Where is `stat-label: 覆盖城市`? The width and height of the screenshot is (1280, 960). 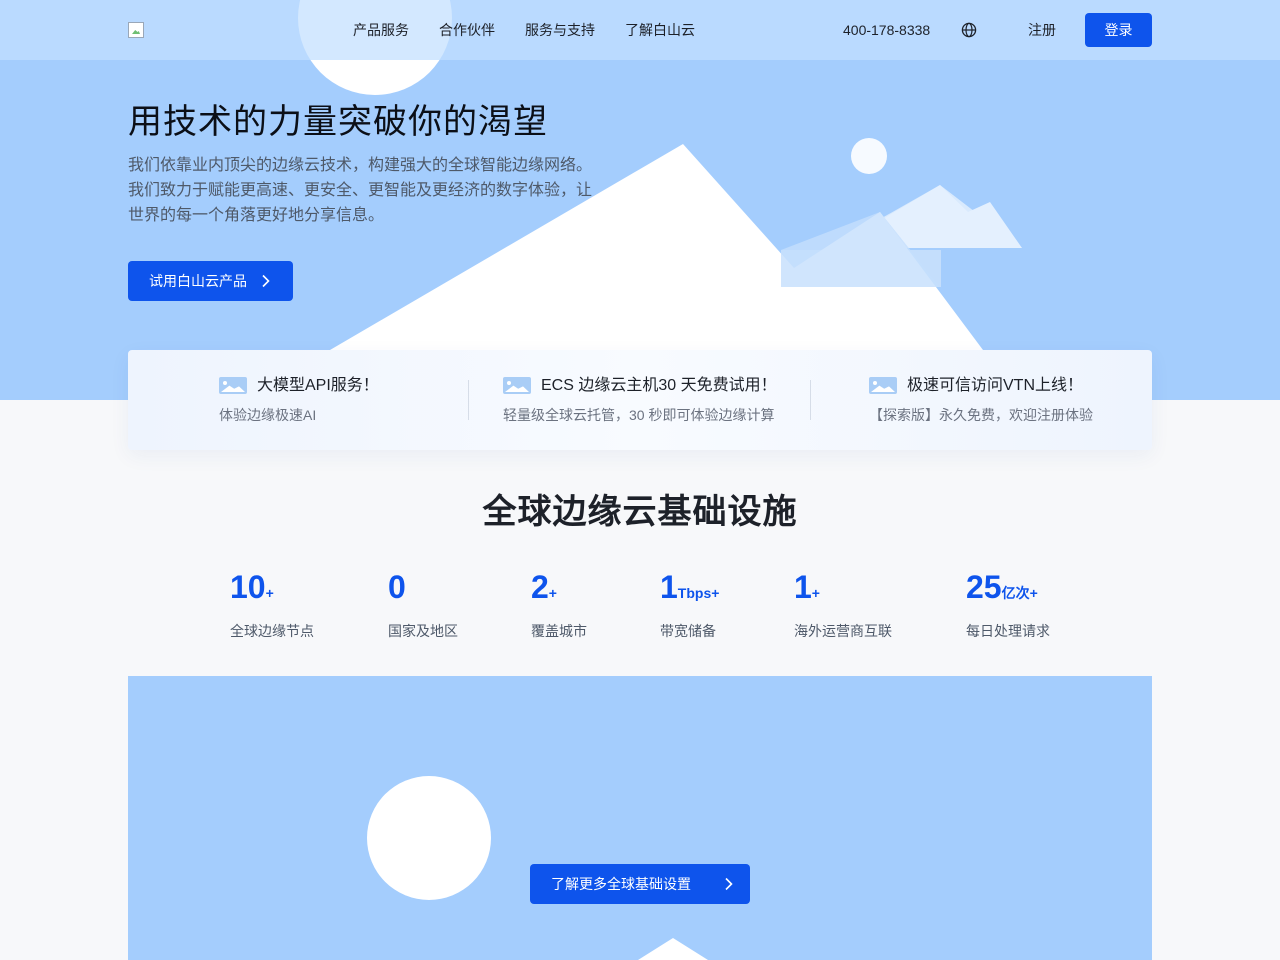 stat-label: 覆盖城市 is located at coordinates (559, 631).